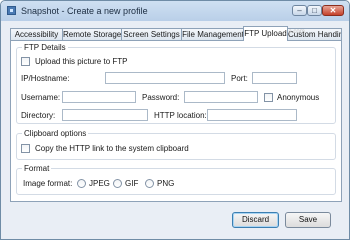  I want to click on format-group: Format Image format: JPEG GIF PNG, so click(176, 179).